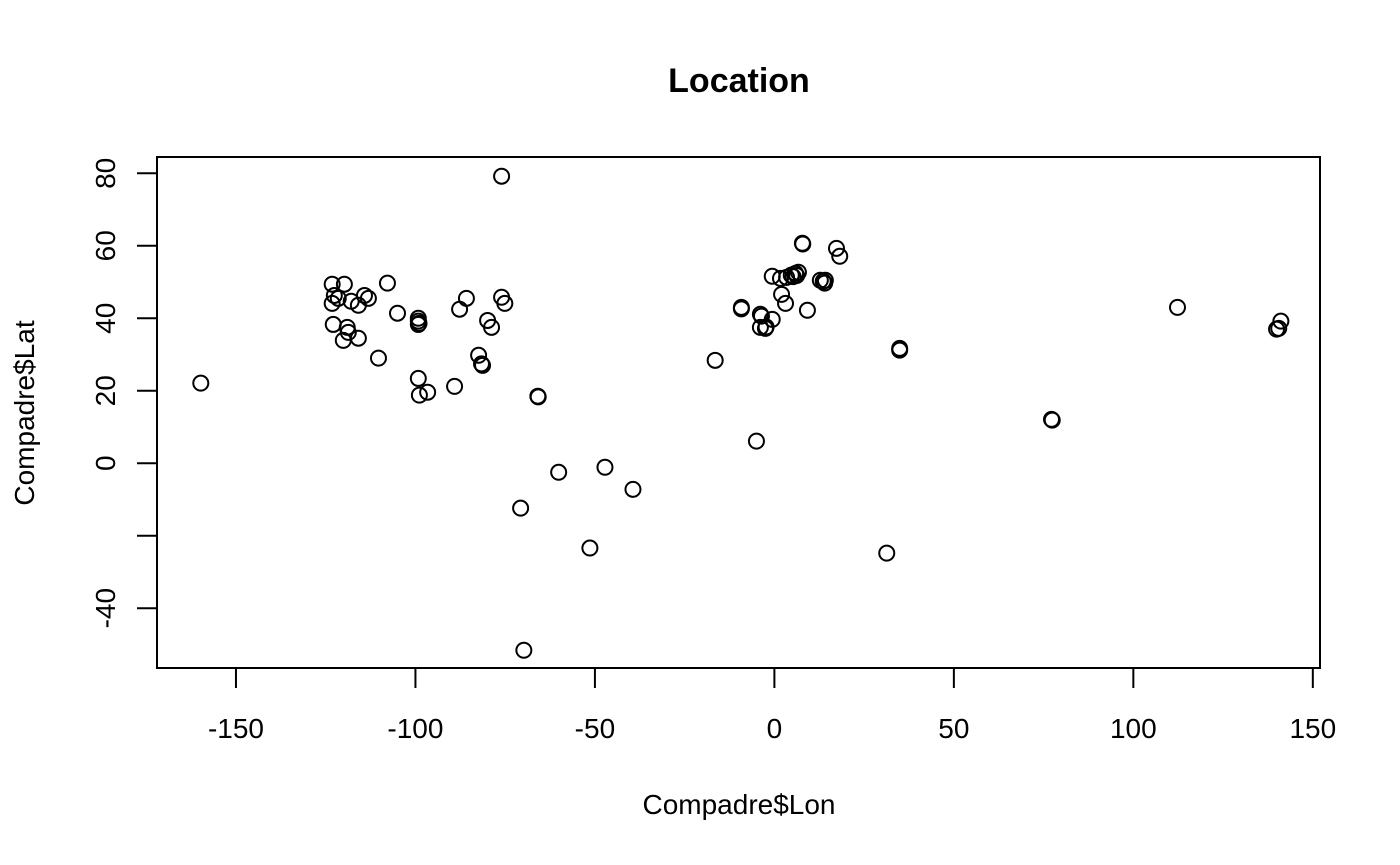  What do you see at coordinates (105, 608) in the screenshot?
I see `y-tick-label: -40` at bounding box center [105, 608].